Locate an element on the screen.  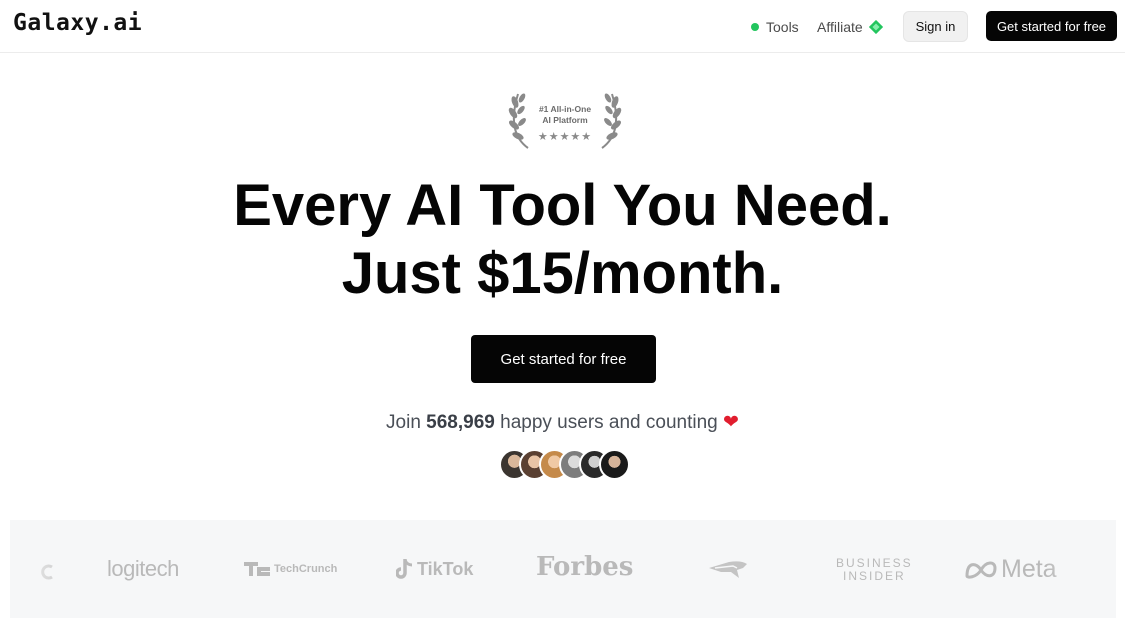
hero-get-started-button: Get started for free is located at coordinates (563, 359).